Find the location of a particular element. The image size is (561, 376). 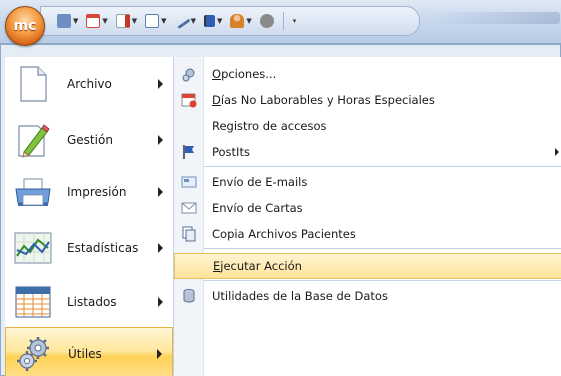

label-rest: ías No Laborables y Horas Especiales is located at coordinates (327, 100).